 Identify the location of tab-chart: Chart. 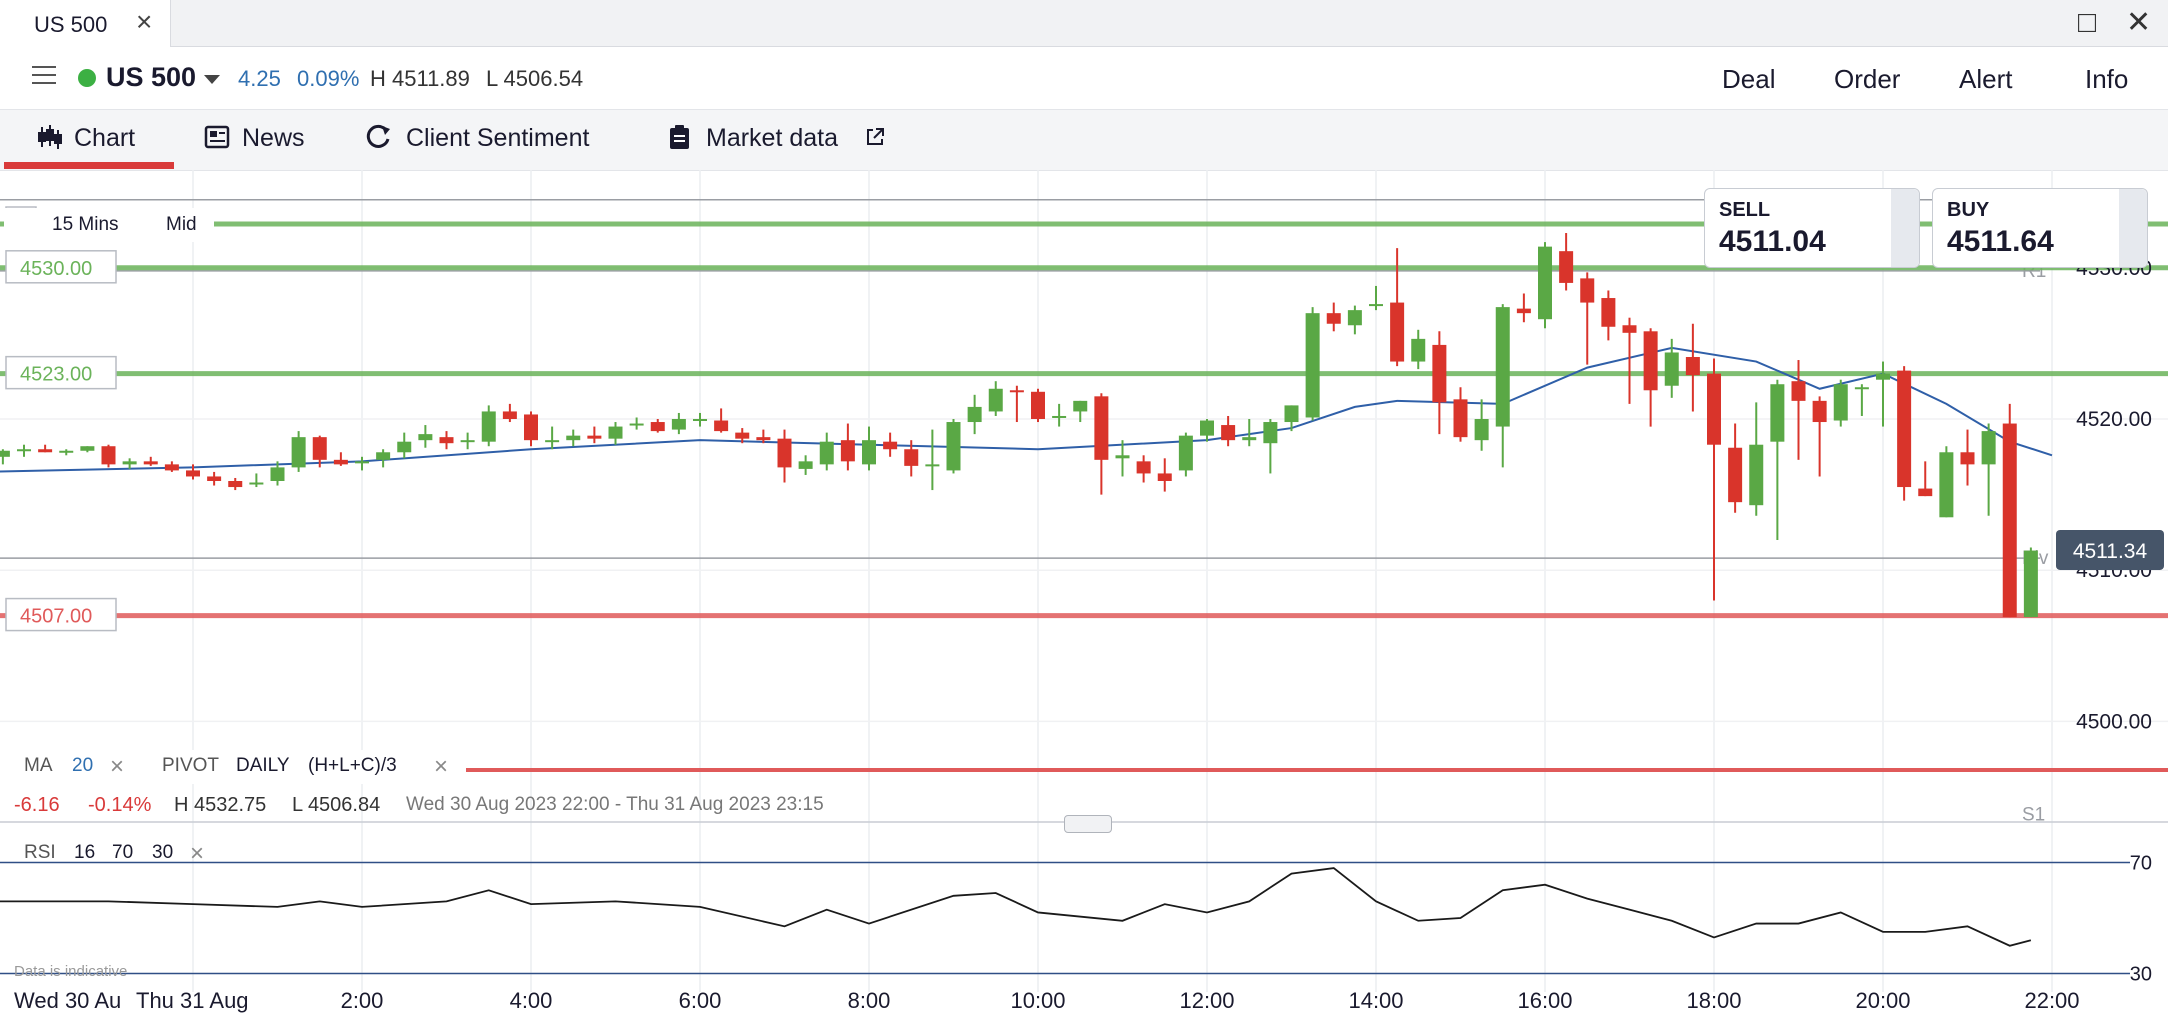
(104, 138).